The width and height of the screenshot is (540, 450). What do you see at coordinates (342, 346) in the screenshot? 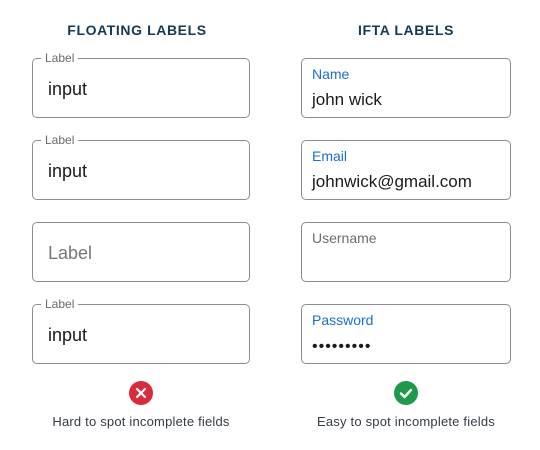
I see `ifta-value-password: •••••••••` at bounding box center [342, 346].